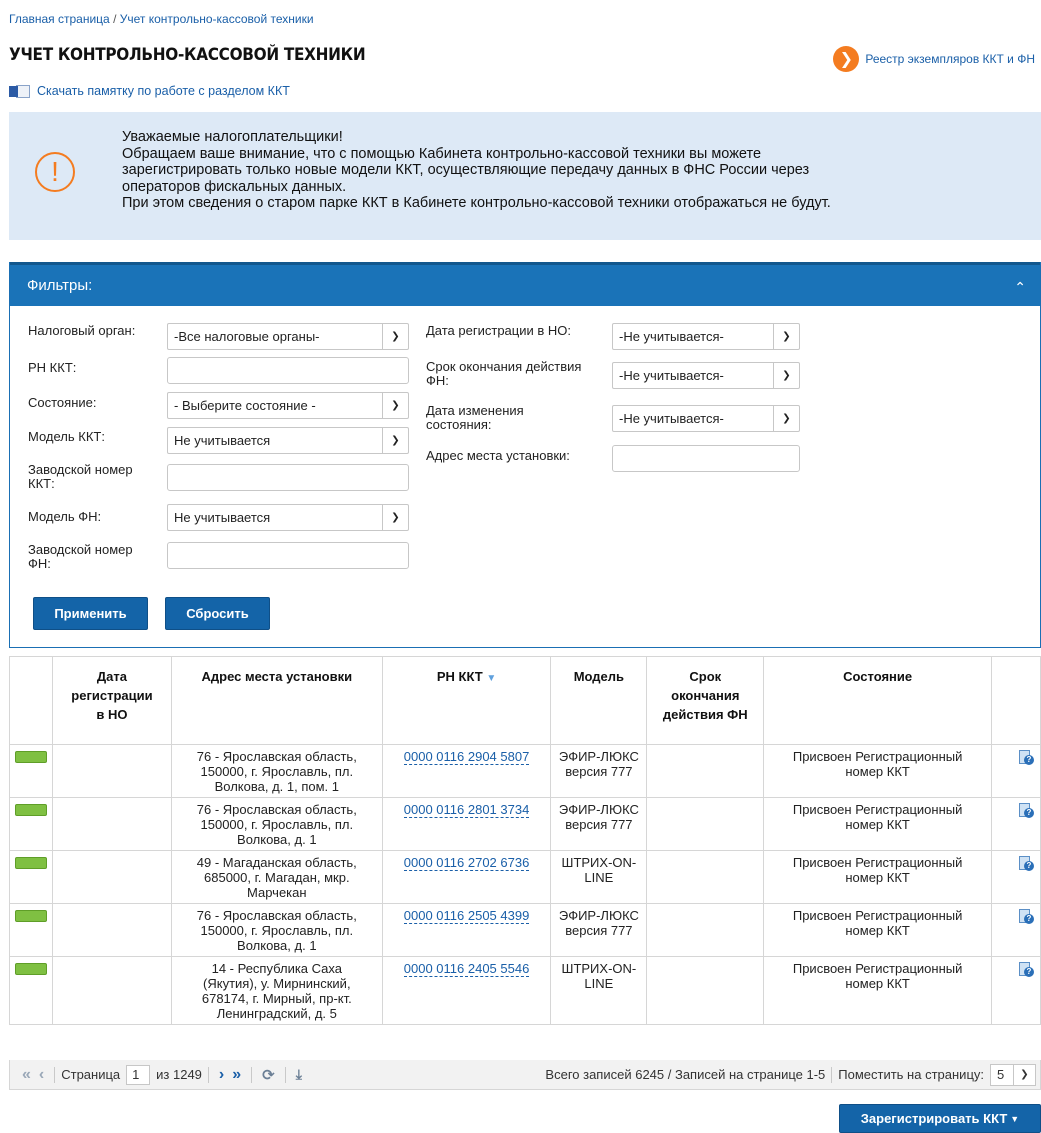 This screenshot has width=1041, height=1133. Describe the element at coordinates (26, 1075) in the screenshot. I see `first-page-icon: «` at that location.